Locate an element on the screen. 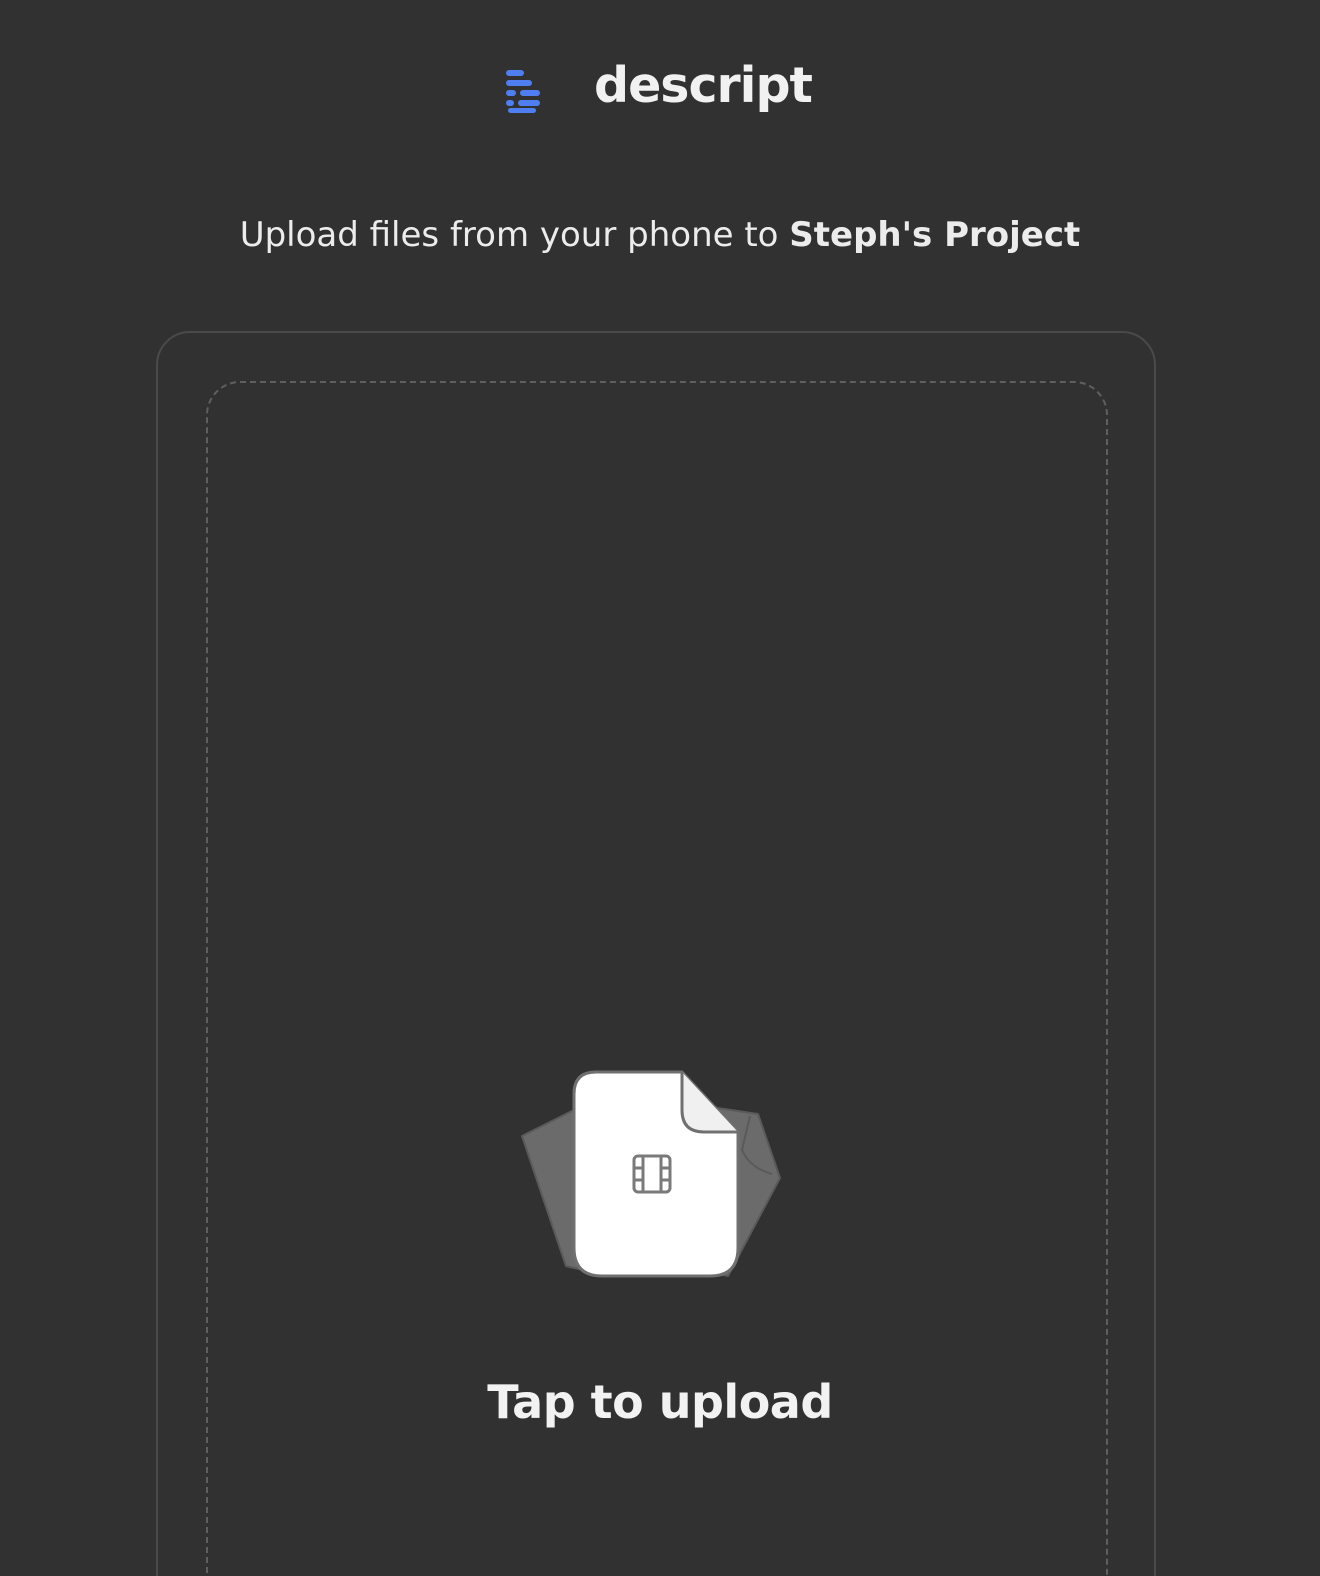  video-file-stack-icon is located at coordinates (649, 1174).